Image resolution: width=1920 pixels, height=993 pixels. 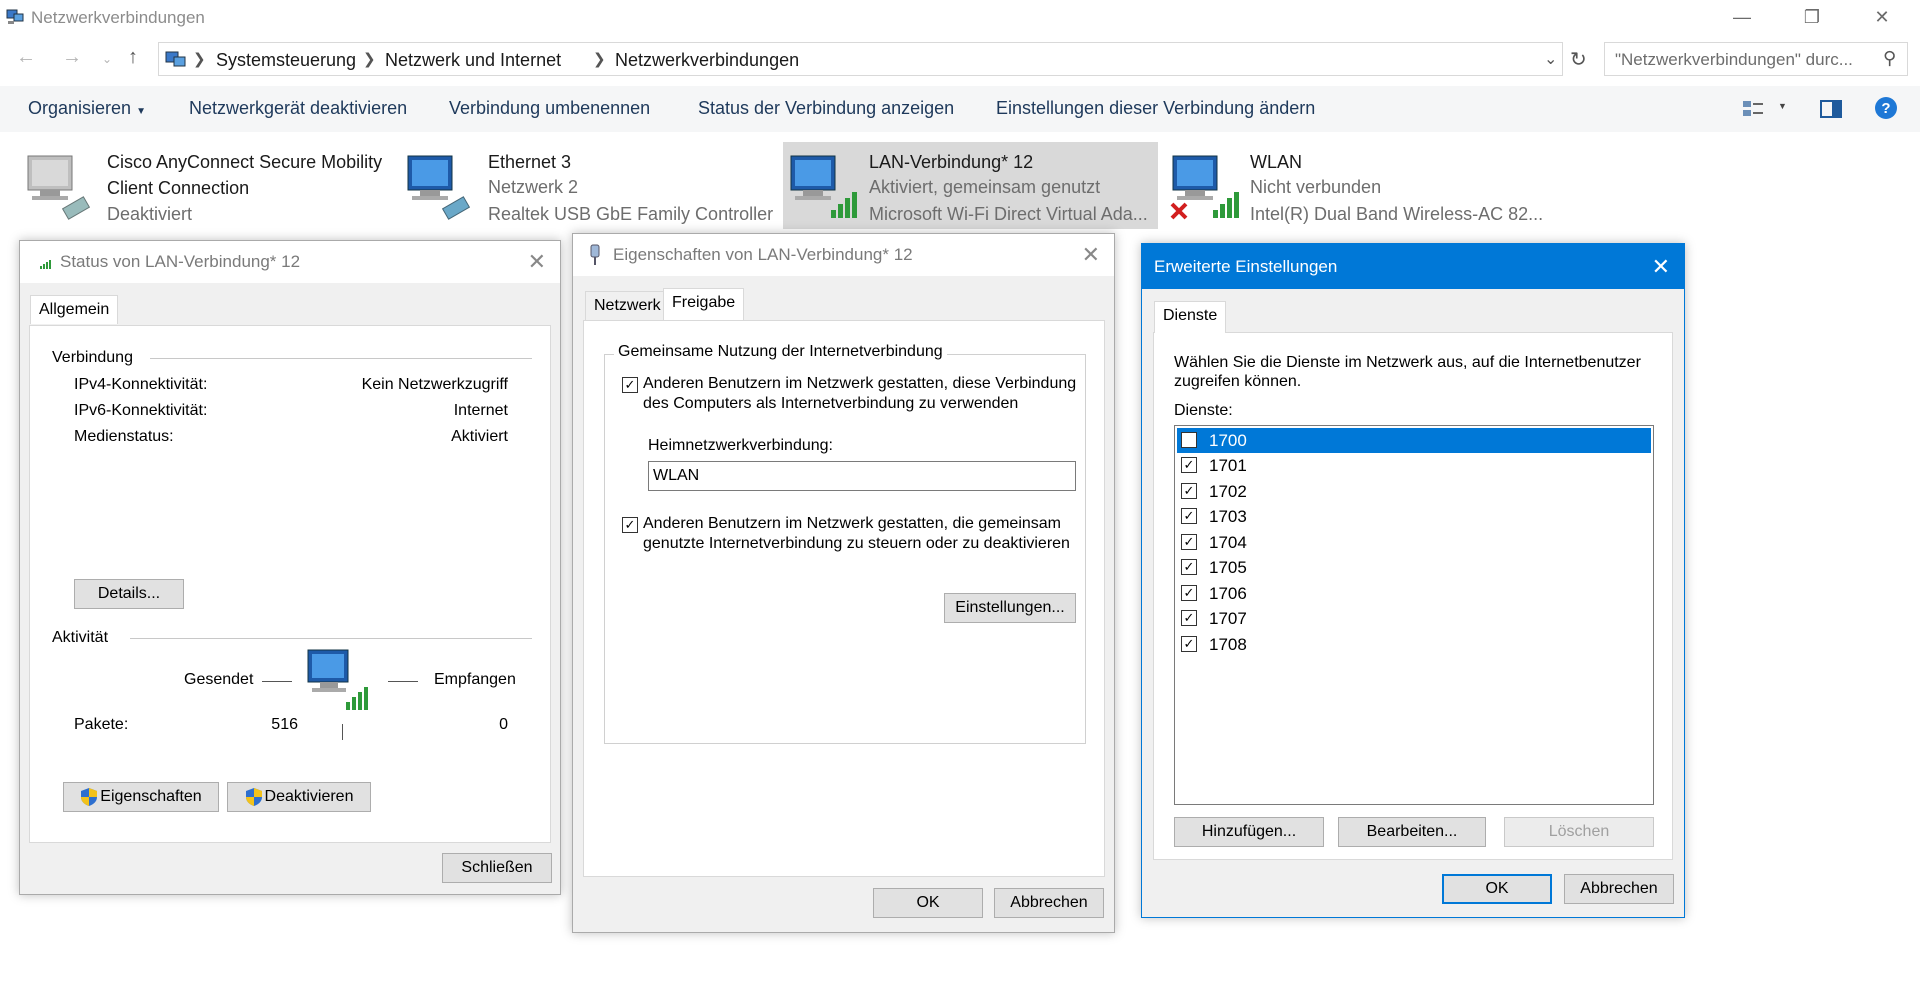 I want to click on network-adapter-disabled-icon, so click(x=59, y=187).